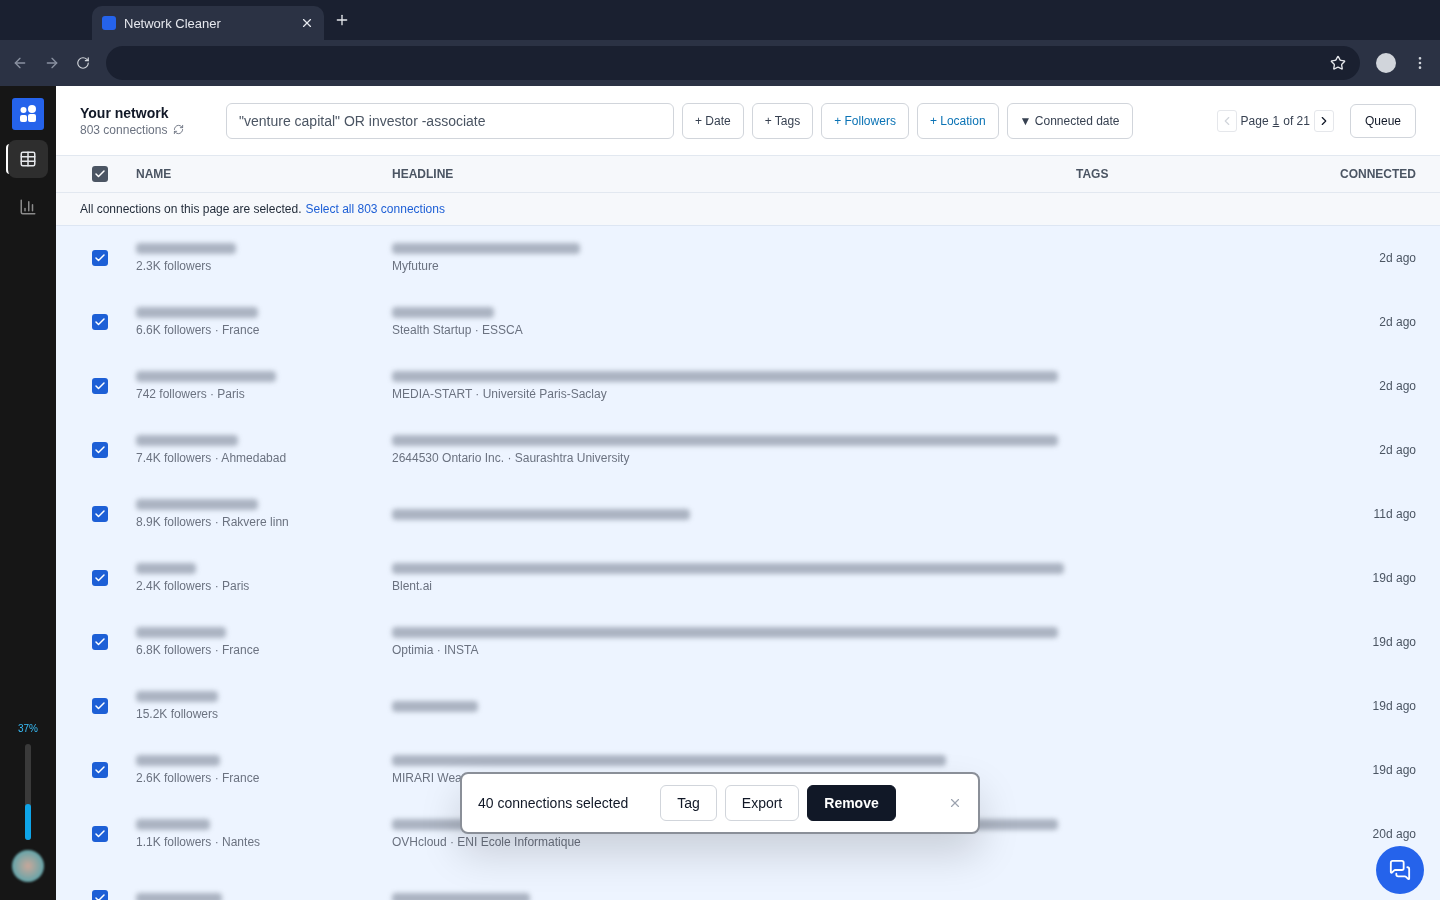  I want to click on chat-button, so click(1400, 870).